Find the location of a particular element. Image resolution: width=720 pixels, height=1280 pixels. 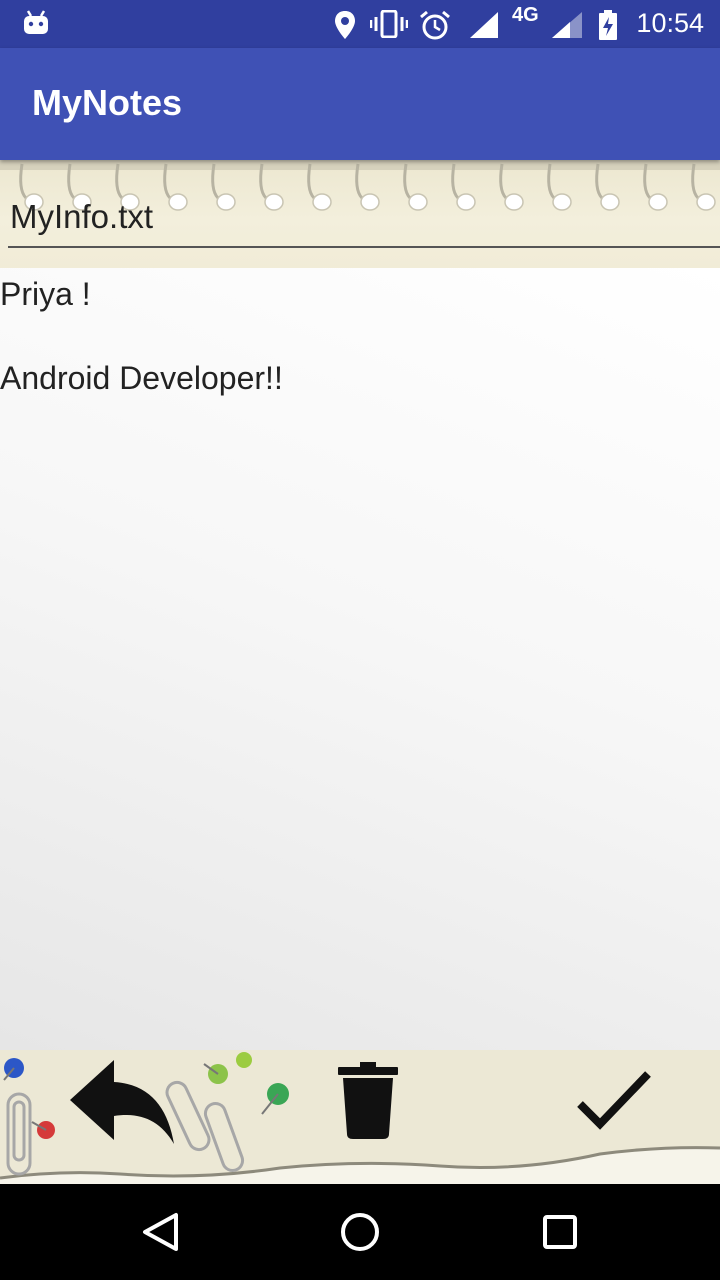

notebook-header is located at coordinates (360, 214).